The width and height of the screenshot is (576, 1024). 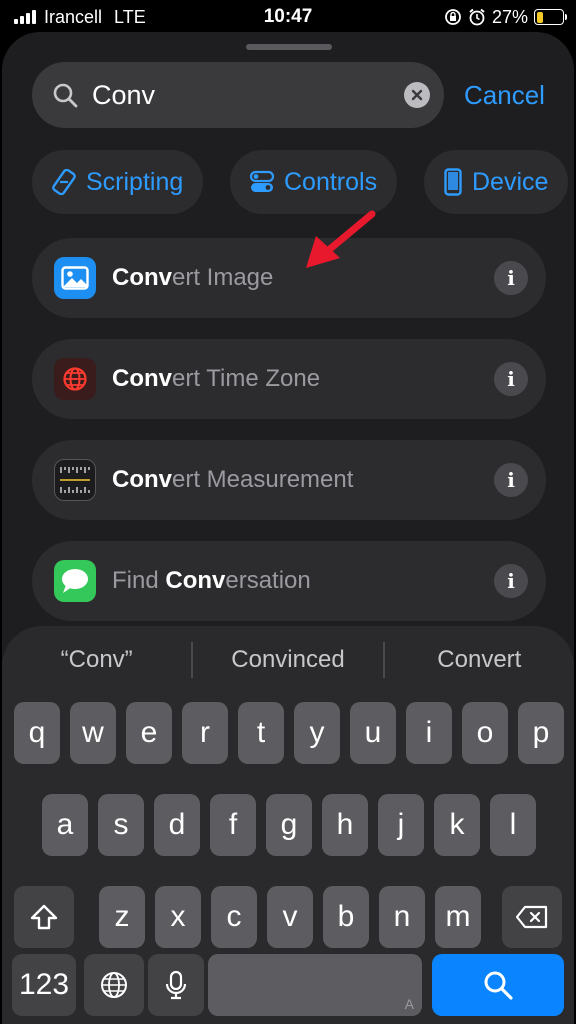 What do you see at coordinates (205, 733) in the screenshot?
I see `key-r: r` at bounding box center [205, 733].